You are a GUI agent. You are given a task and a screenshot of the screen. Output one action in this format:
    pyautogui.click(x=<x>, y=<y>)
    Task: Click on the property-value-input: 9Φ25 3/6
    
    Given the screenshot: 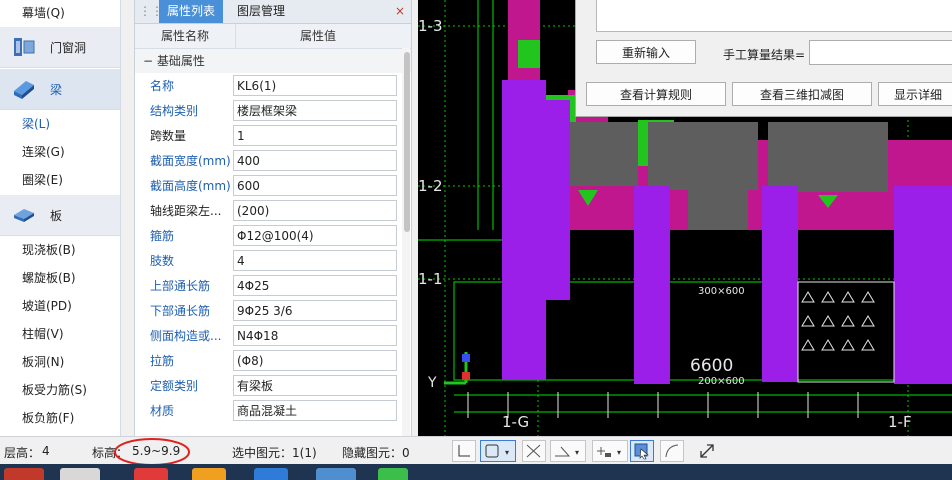 What is the action you would take?
    pyautogui.click(x=315, y=310)
    